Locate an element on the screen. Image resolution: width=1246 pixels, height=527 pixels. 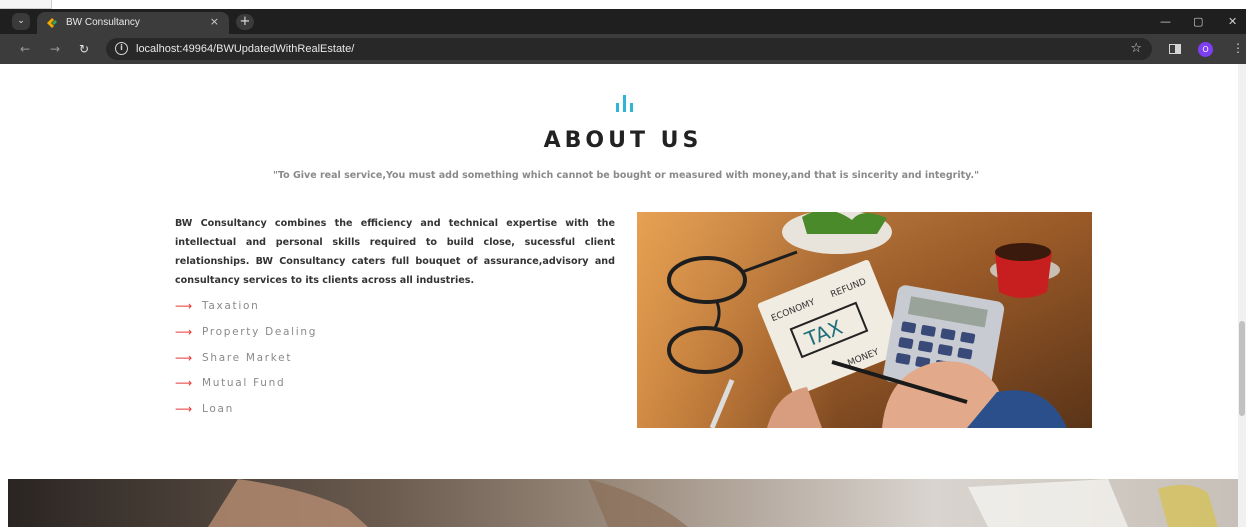
list-item: ⟶ Share Market is located at coordinates (325, 361).